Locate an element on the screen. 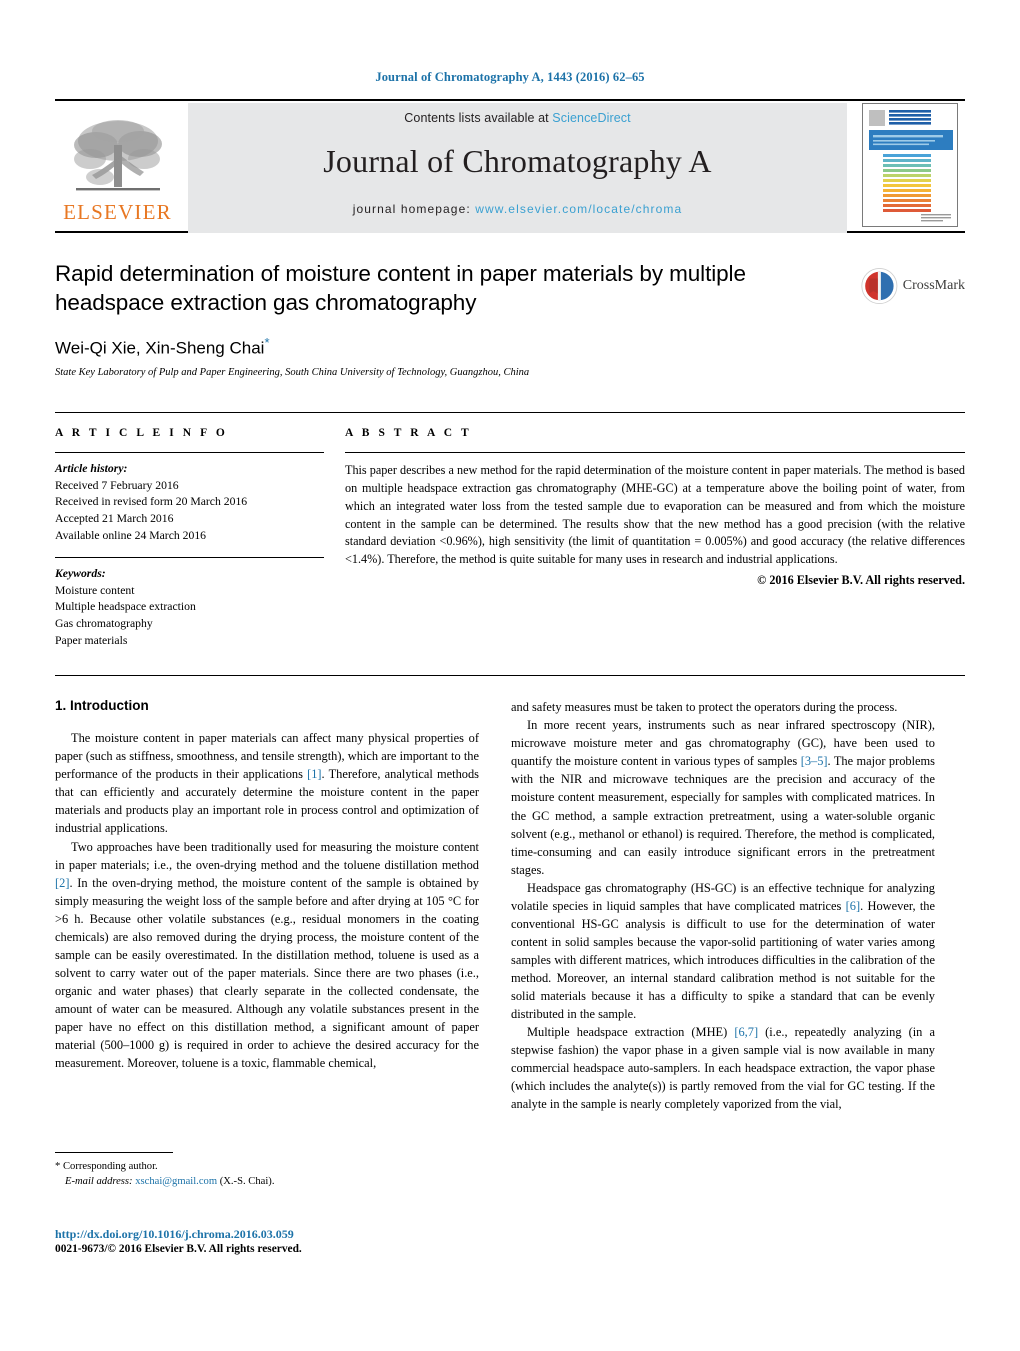 The width and height of the screenshot is (1020, 1351). email-link: xschai@gmail.com is located at coordinates (176, 1181).